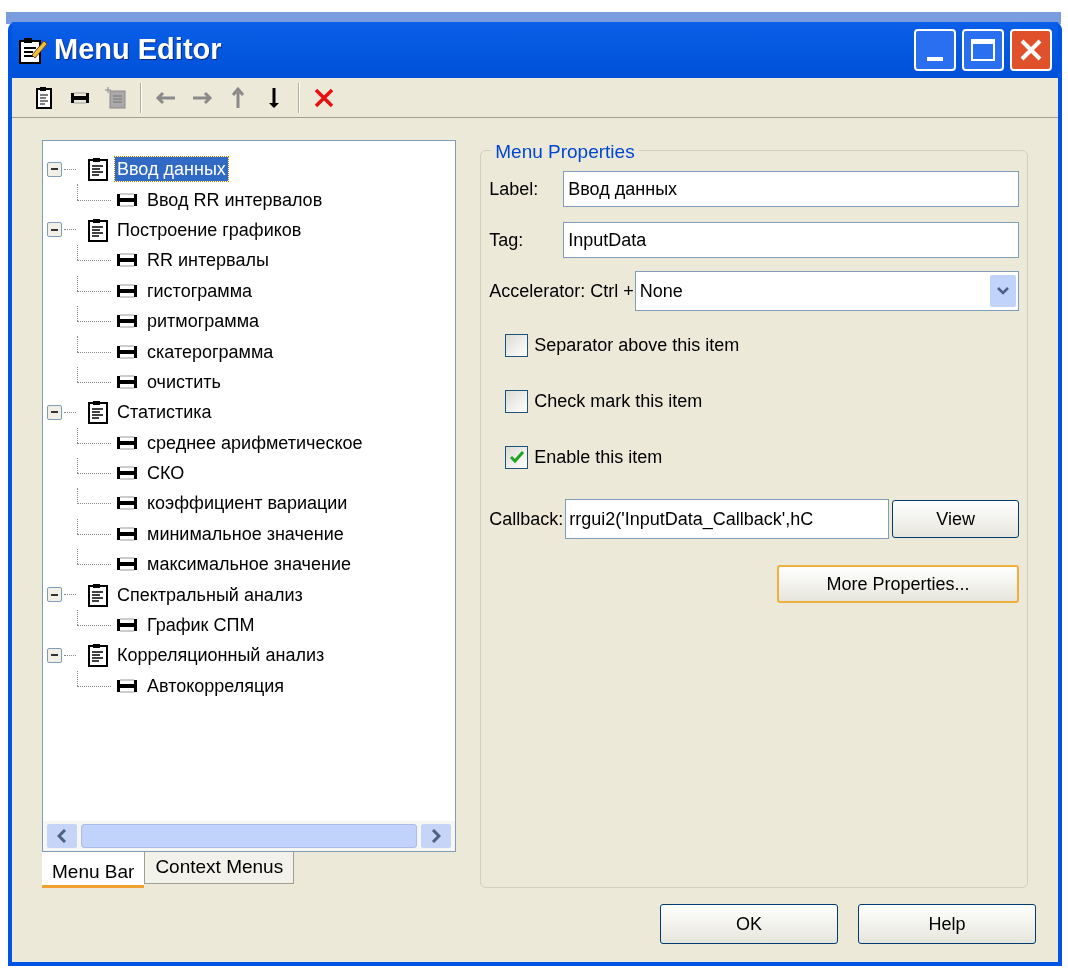 The image size is (1068, 968). I want to click on scroll-thumb, so click(249, 836).